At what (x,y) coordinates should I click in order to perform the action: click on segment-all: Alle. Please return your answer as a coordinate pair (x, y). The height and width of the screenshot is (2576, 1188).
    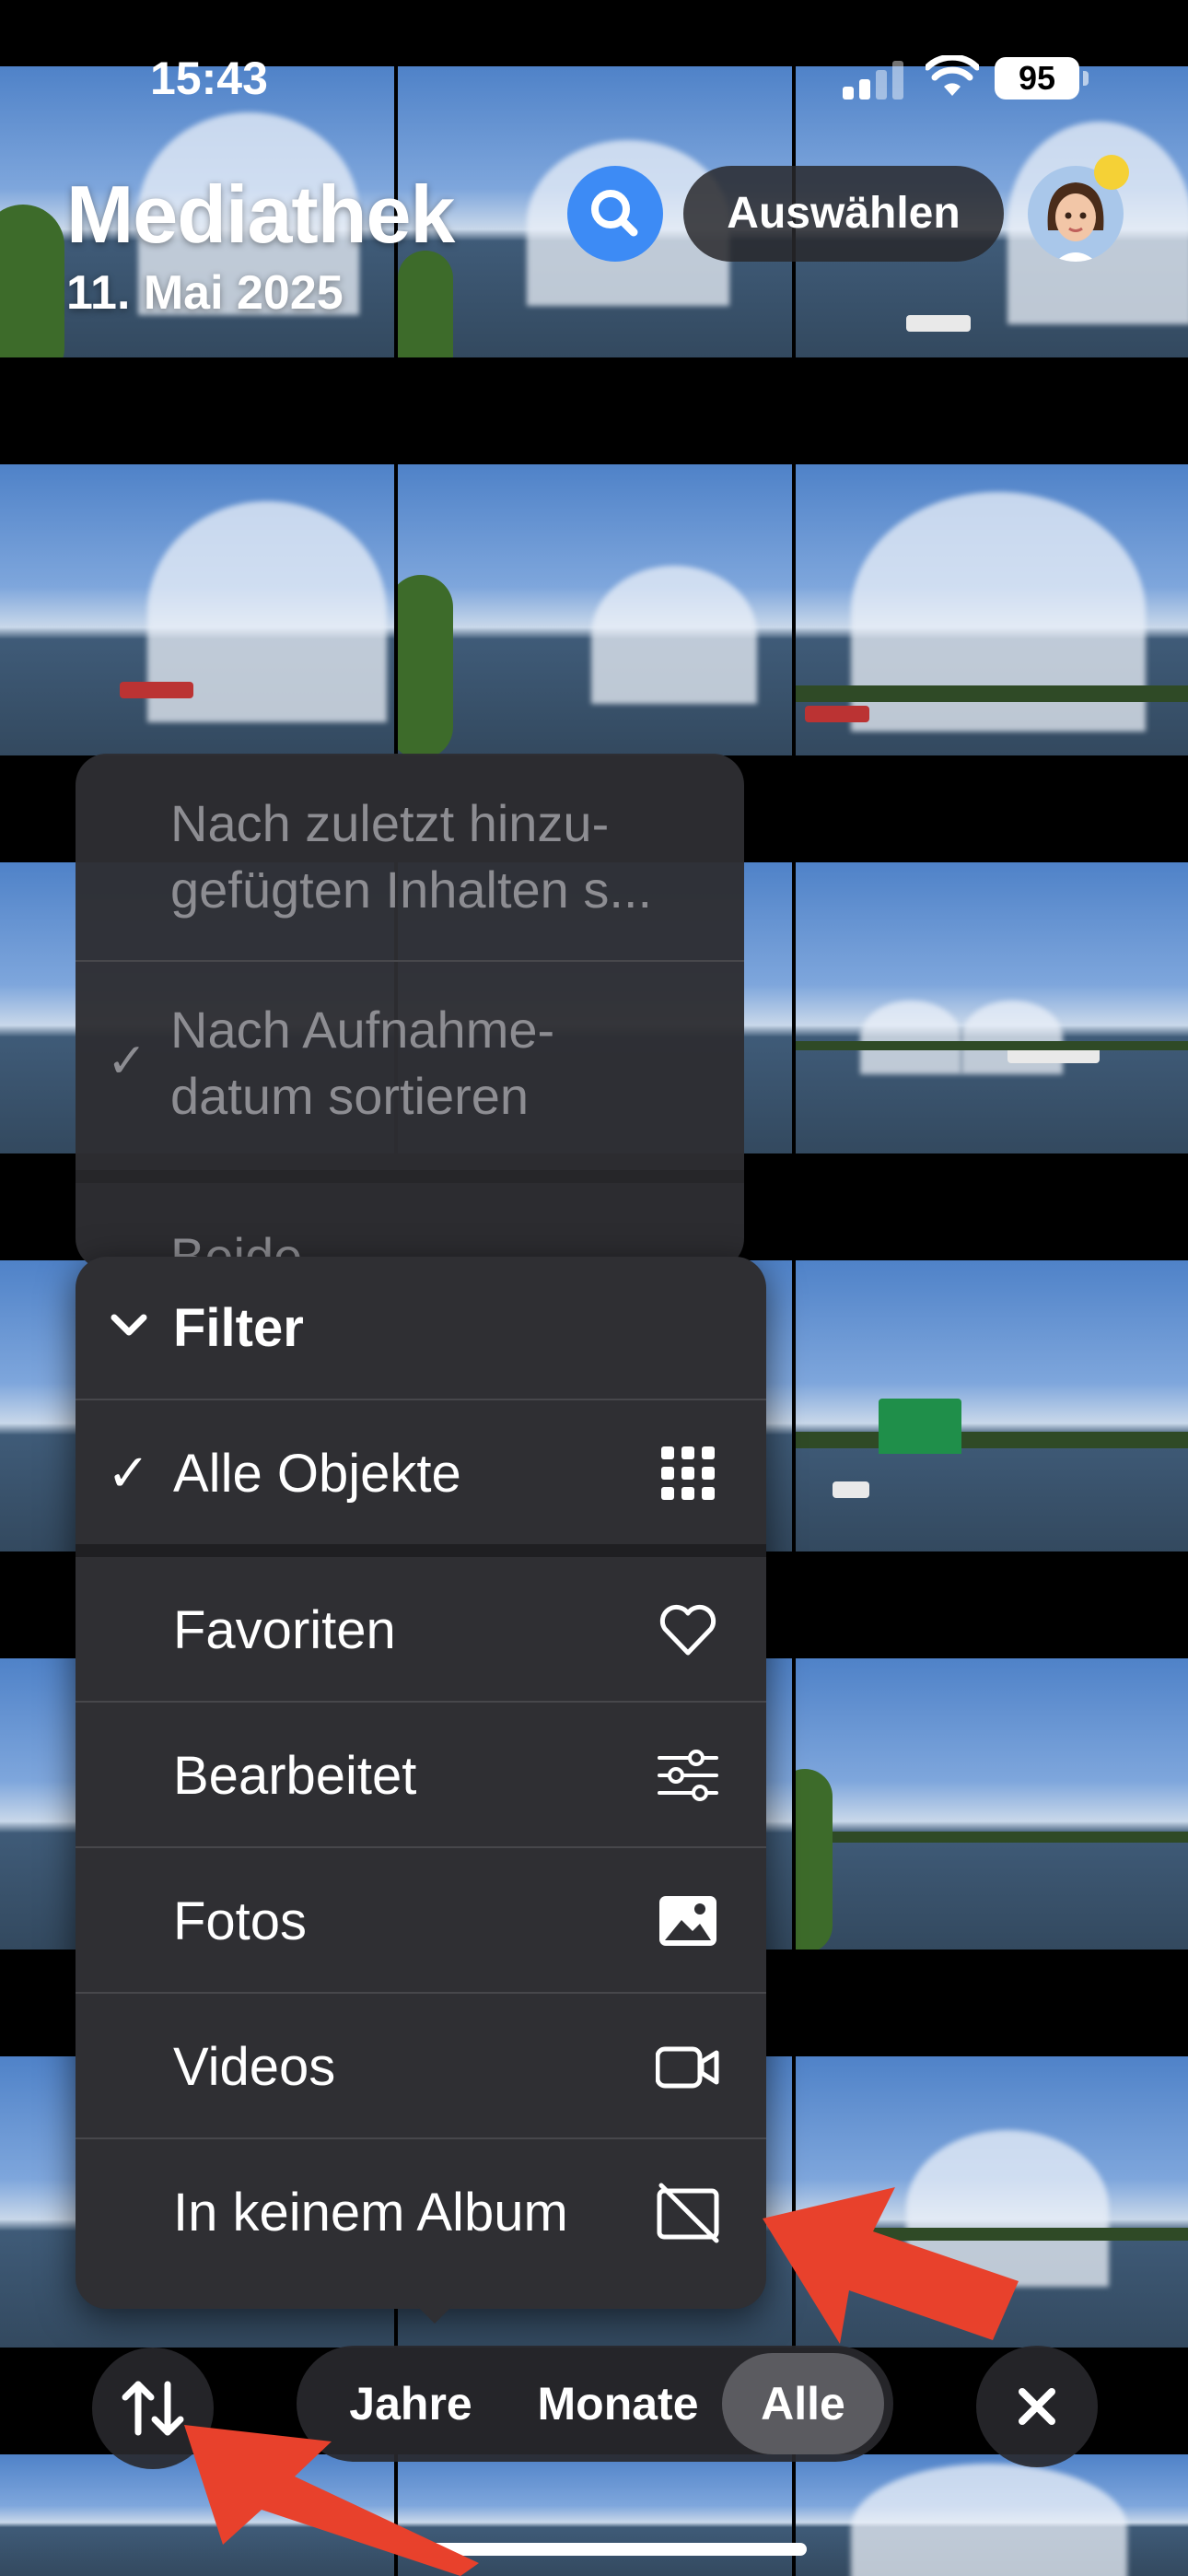
    Looking at the image, I should click on (803, 2403).